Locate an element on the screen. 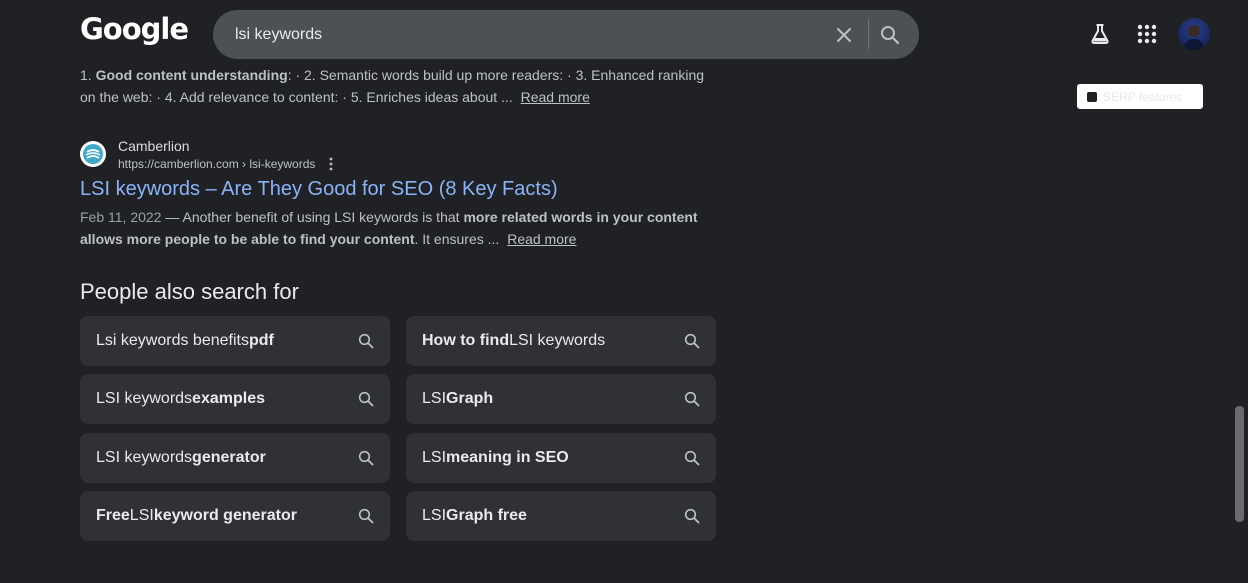 The width and height of the screenshot is (1248, 583). page-scrollbar is located at coordinates (1239, 464).